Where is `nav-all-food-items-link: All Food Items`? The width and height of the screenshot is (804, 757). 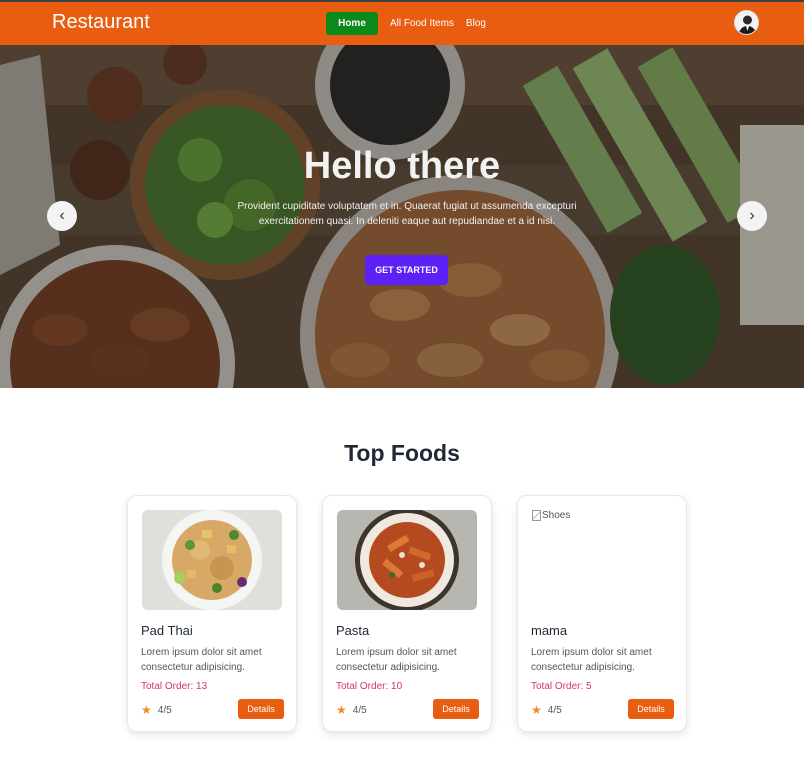
nav-all-food-items-link: All Food Items is located at coordinates (422, 23).